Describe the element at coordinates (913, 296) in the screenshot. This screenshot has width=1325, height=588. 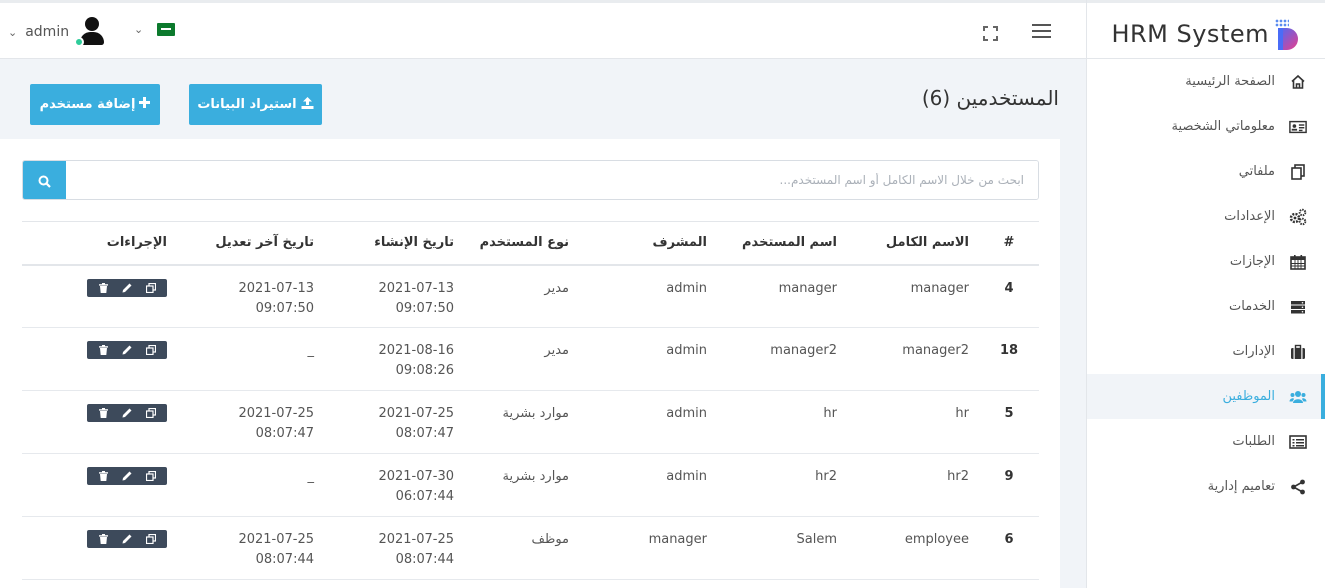
I see `row-full-name: manager` at that location.